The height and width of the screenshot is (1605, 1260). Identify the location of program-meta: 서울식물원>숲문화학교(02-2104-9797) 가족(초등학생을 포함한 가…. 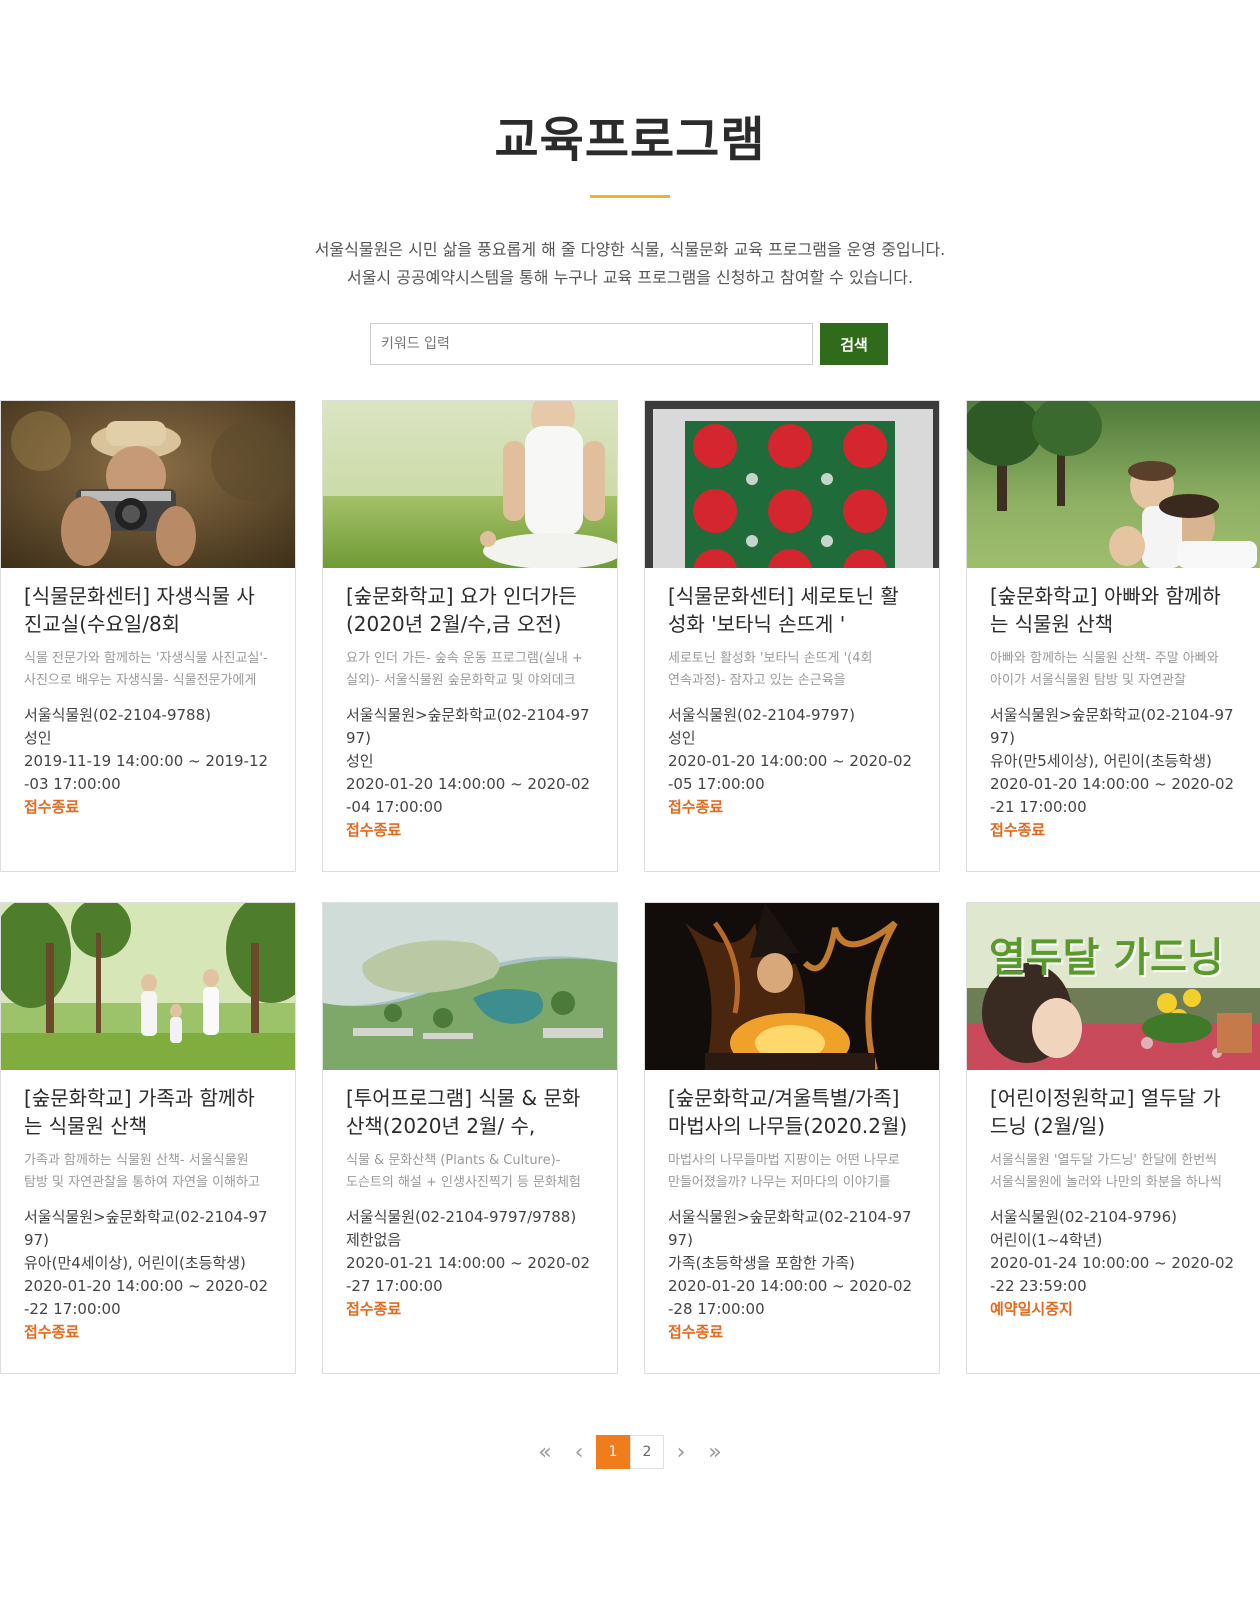
(792, 1275).